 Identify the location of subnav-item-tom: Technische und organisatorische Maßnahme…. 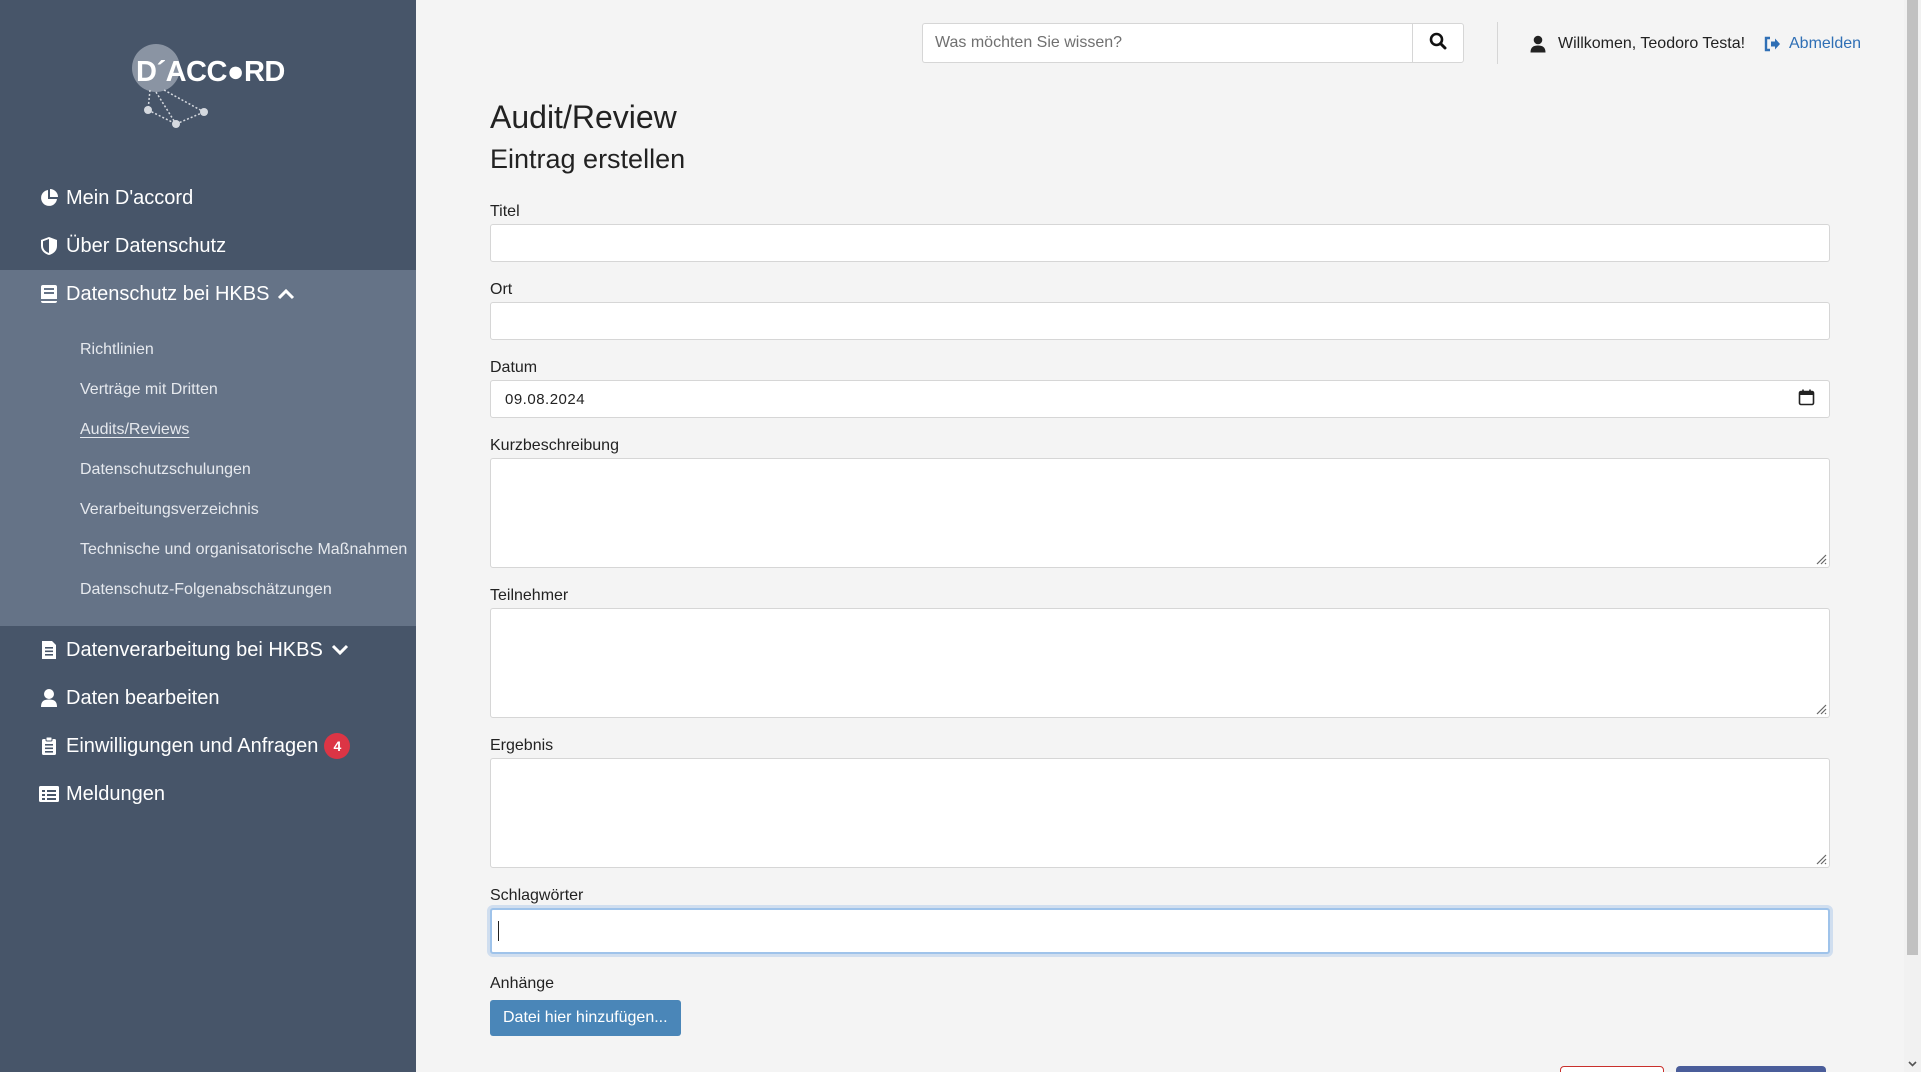
(208, 550).